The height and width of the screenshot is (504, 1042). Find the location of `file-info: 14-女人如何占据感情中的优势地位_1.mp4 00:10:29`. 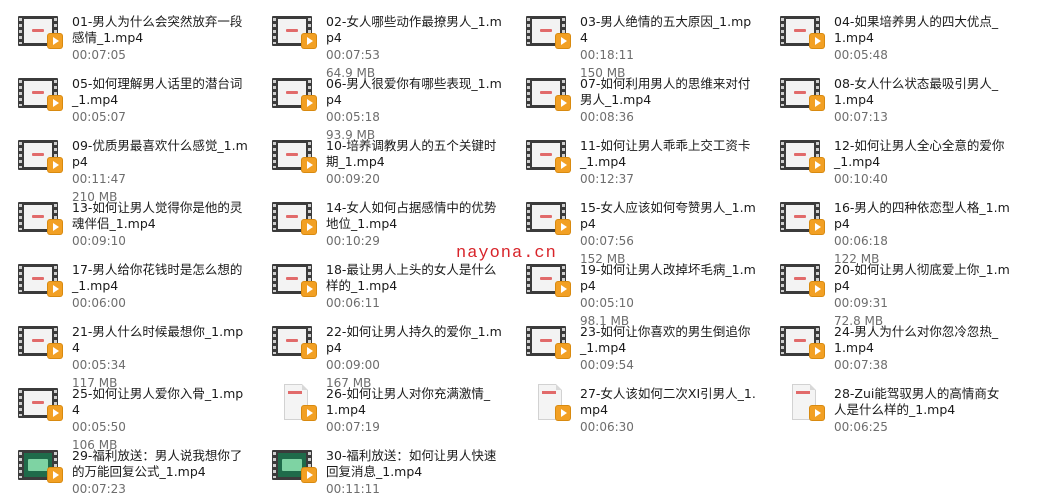

file-info: 14-女人如何占据感情中的优势地位_1.mp4 00:10:29 is located at coordinates (414, 225).